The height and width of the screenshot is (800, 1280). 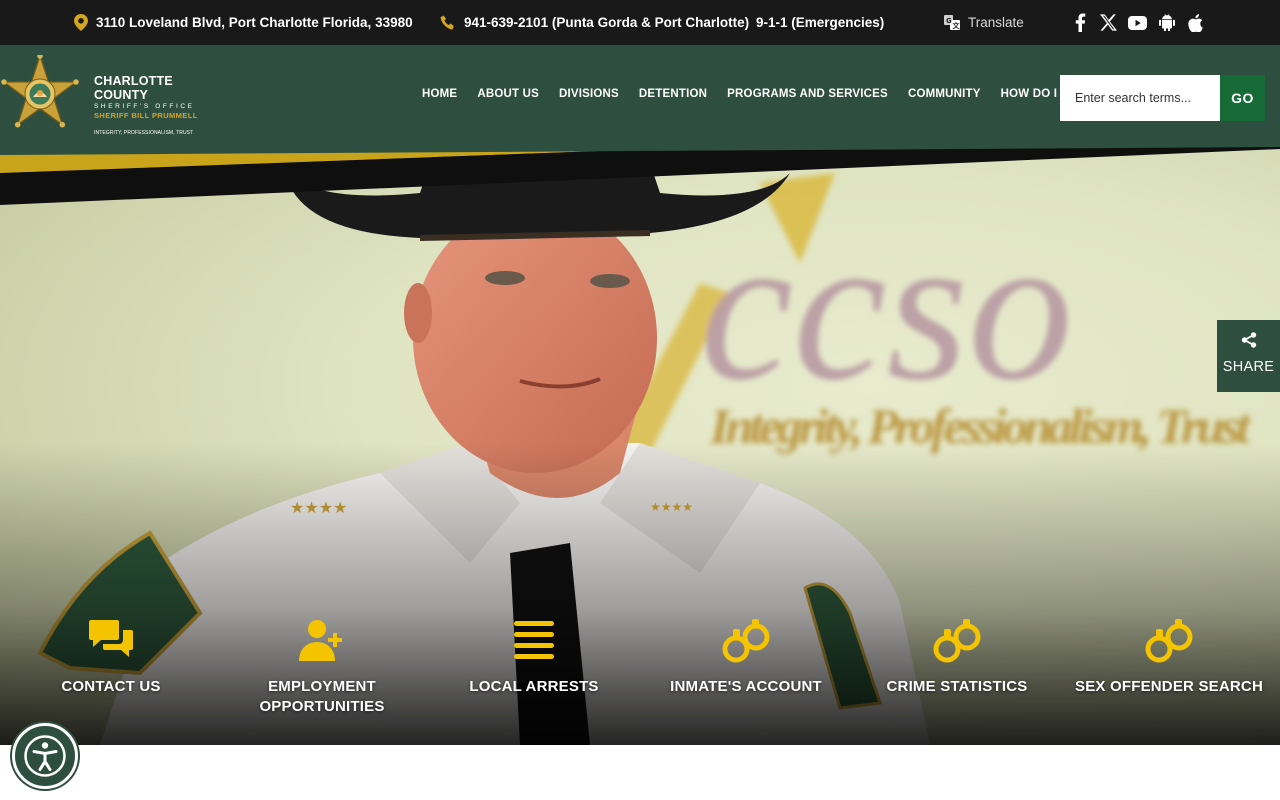 I want to click on nav-programs-and-services: PROGRAMS AND SERVICES, so click(x=807, y=94).